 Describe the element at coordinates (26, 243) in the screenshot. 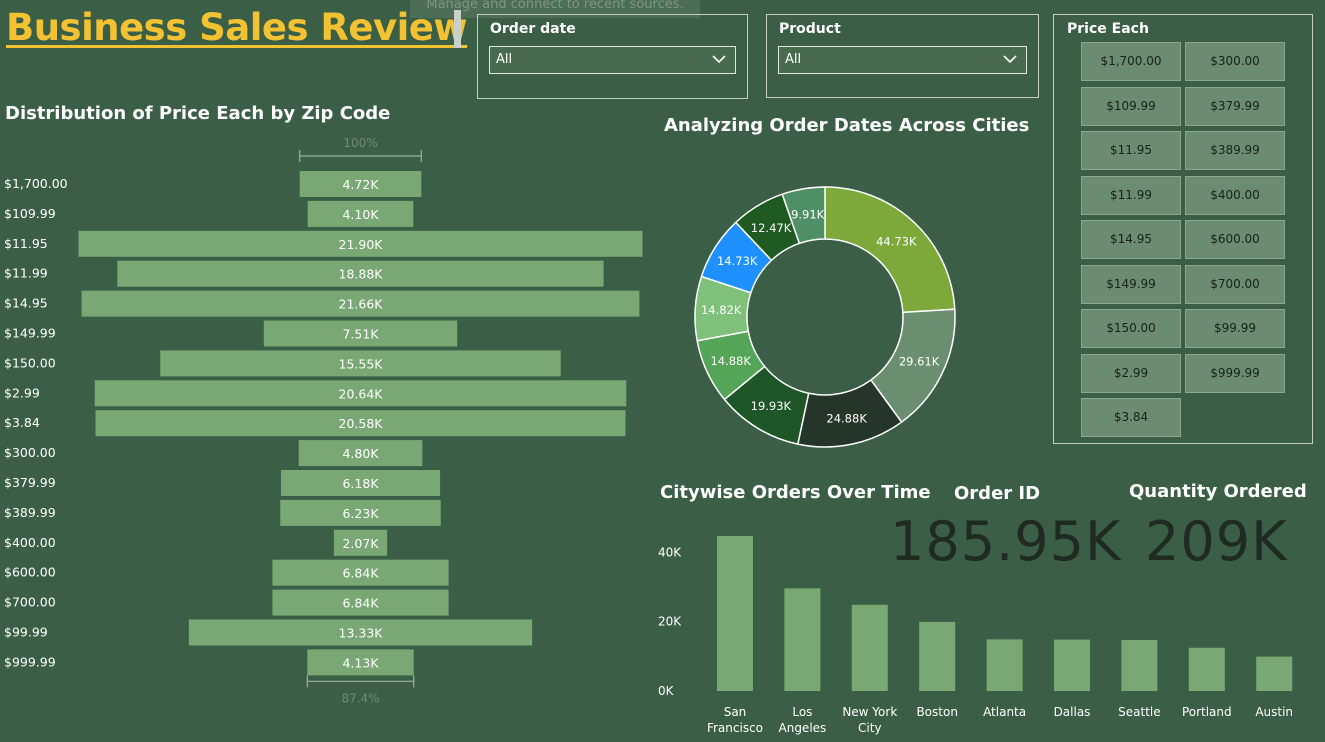

I see `funnel-category-label: $11.95` at that location.